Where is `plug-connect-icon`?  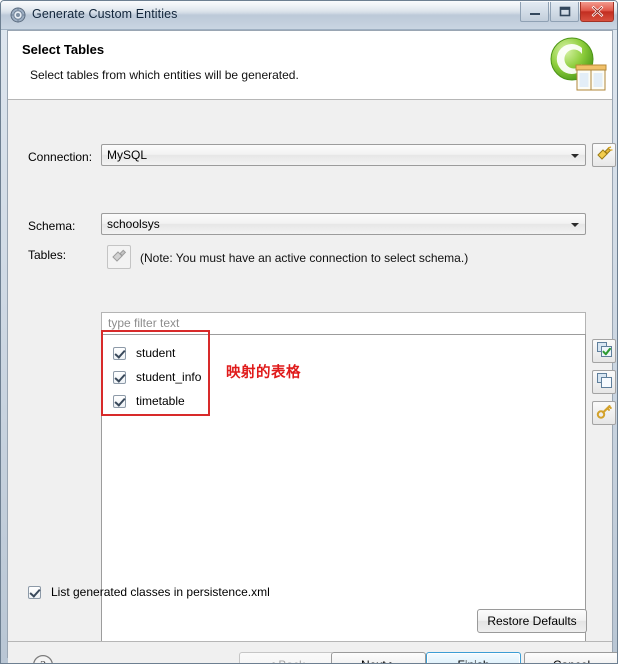 plug-connect-icon is located at coordinates (604, 155).